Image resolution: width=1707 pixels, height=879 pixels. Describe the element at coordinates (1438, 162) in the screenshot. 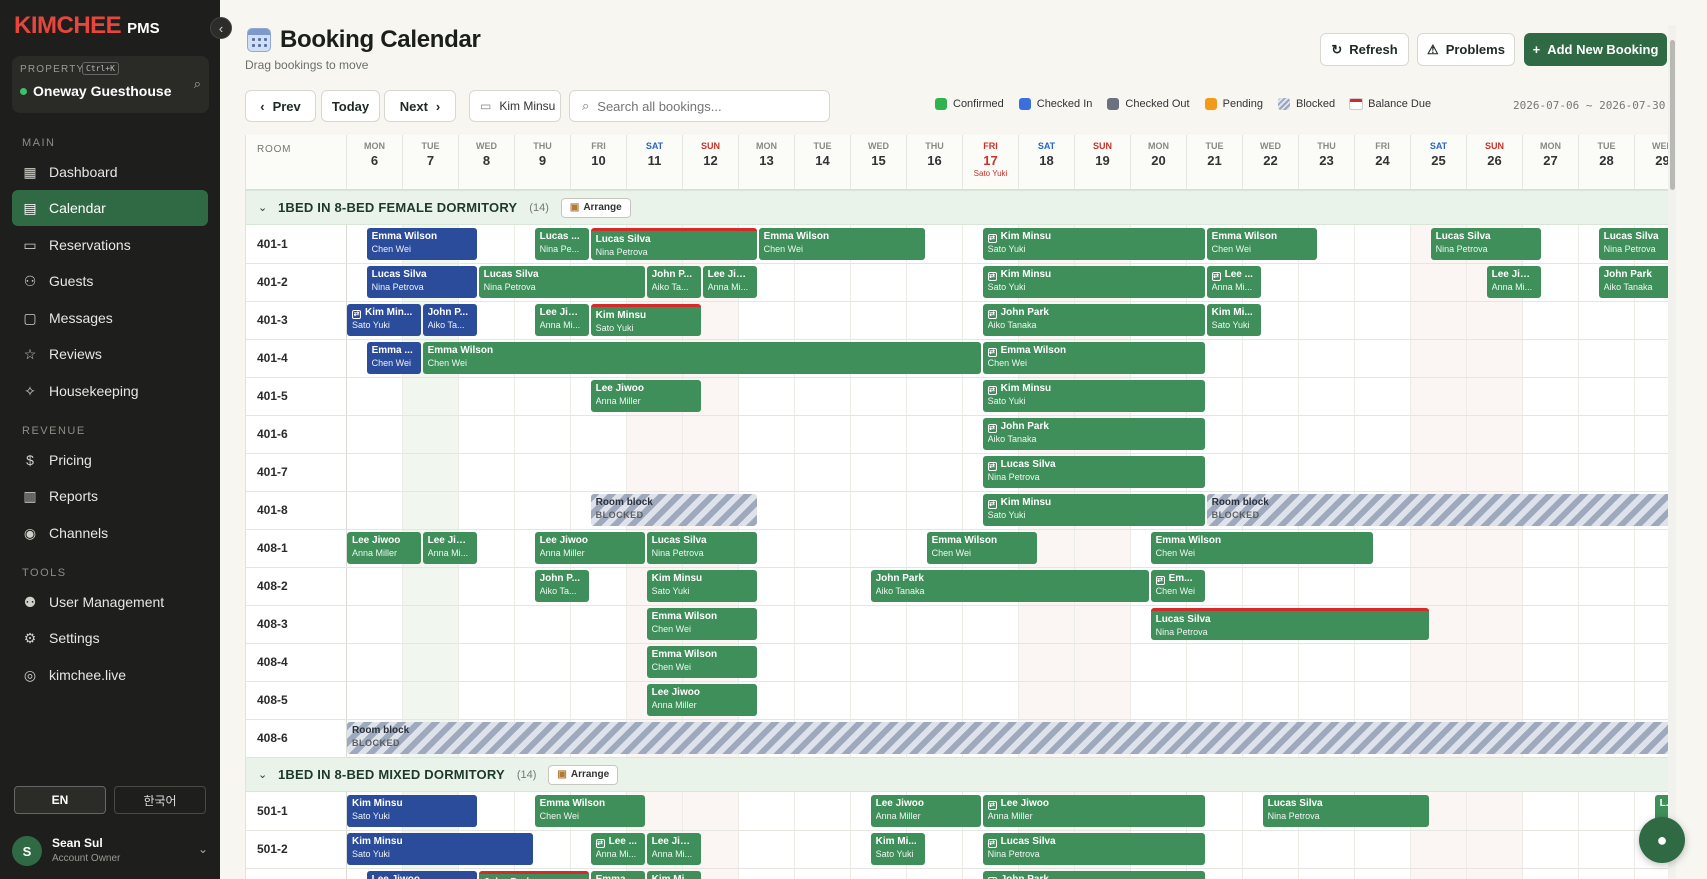

I see `day-header: SAT 25` at that location.